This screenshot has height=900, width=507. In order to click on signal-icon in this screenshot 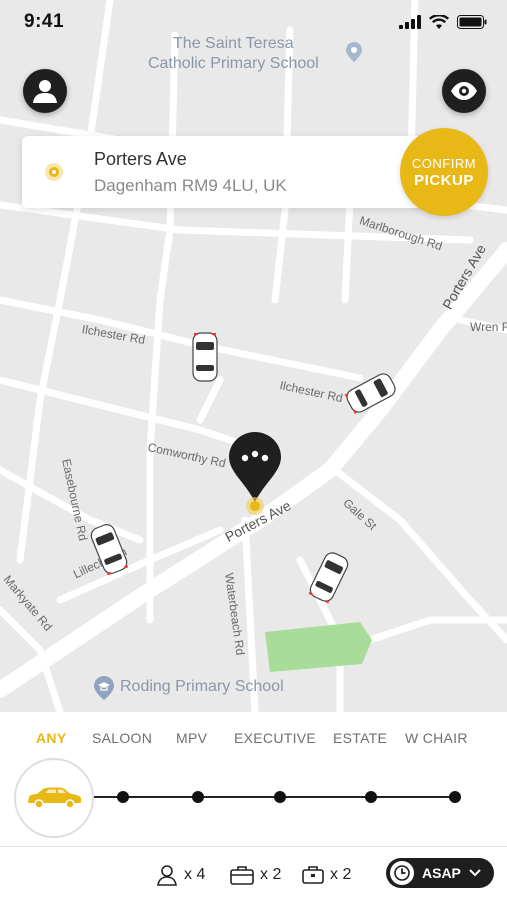, I will do `click(410, 22)`.